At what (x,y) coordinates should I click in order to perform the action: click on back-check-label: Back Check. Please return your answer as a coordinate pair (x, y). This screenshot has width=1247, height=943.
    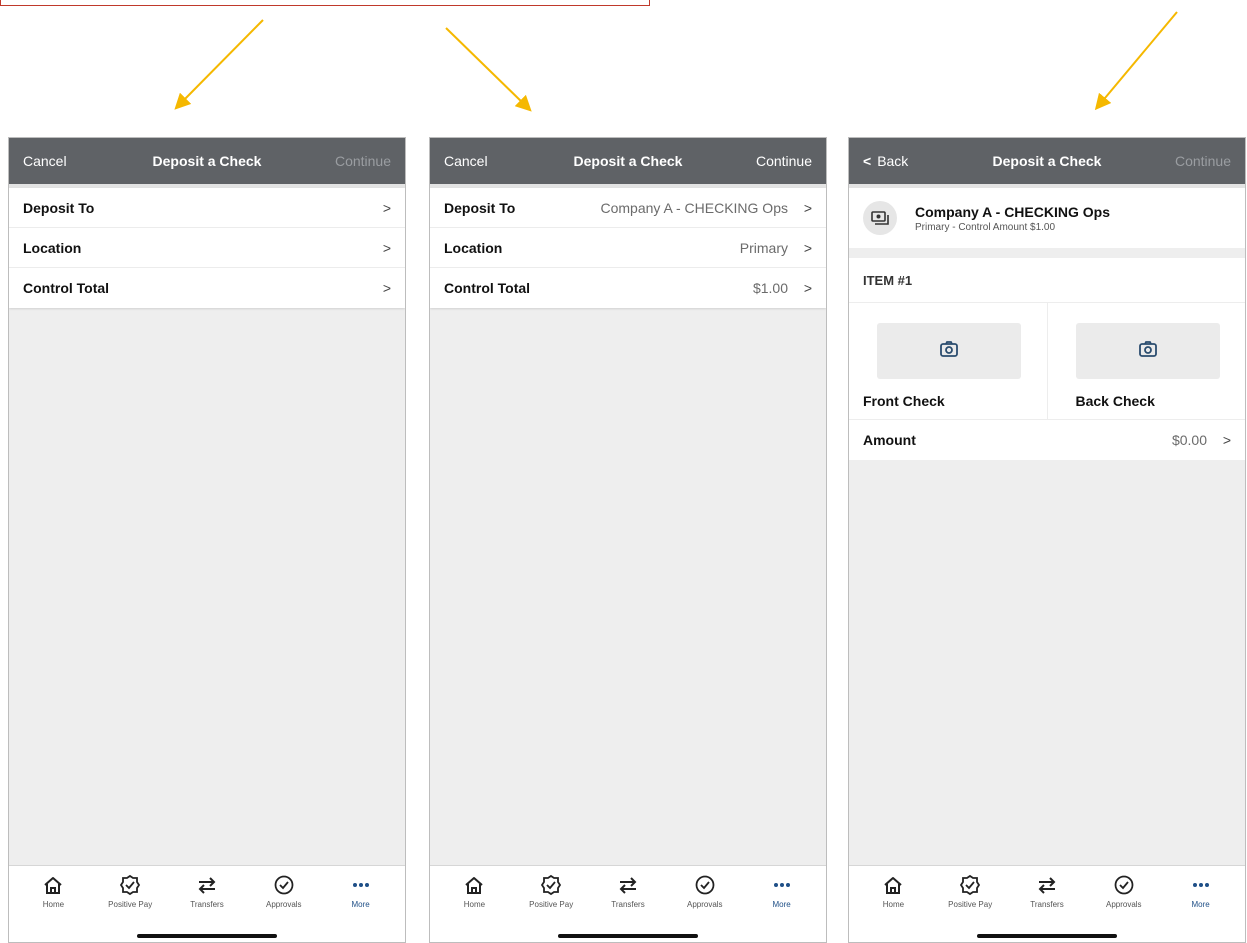
    Looking at the image, I should click on (1115, 401).